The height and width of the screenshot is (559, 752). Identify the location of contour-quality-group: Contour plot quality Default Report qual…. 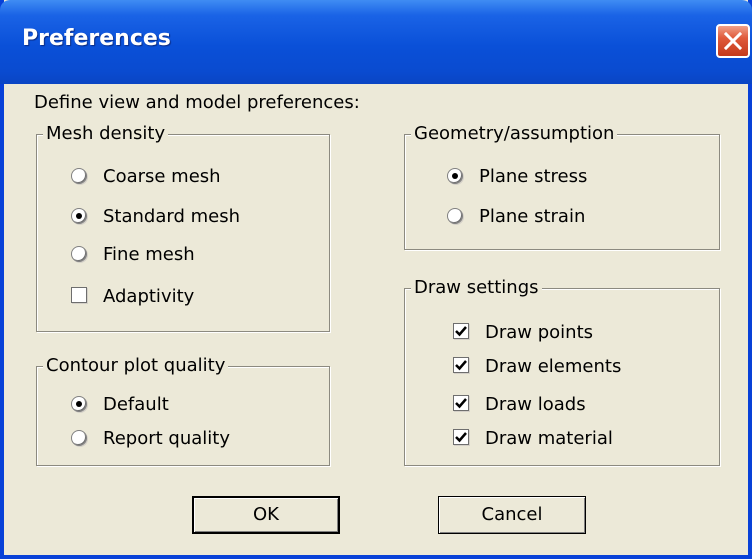
(183, 410).